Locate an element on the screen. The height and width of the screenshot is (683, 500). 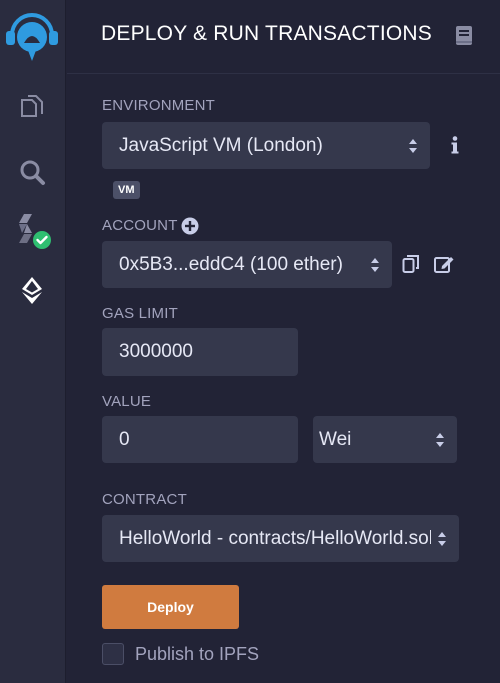
book-icon is located at coordinates (464, 36).